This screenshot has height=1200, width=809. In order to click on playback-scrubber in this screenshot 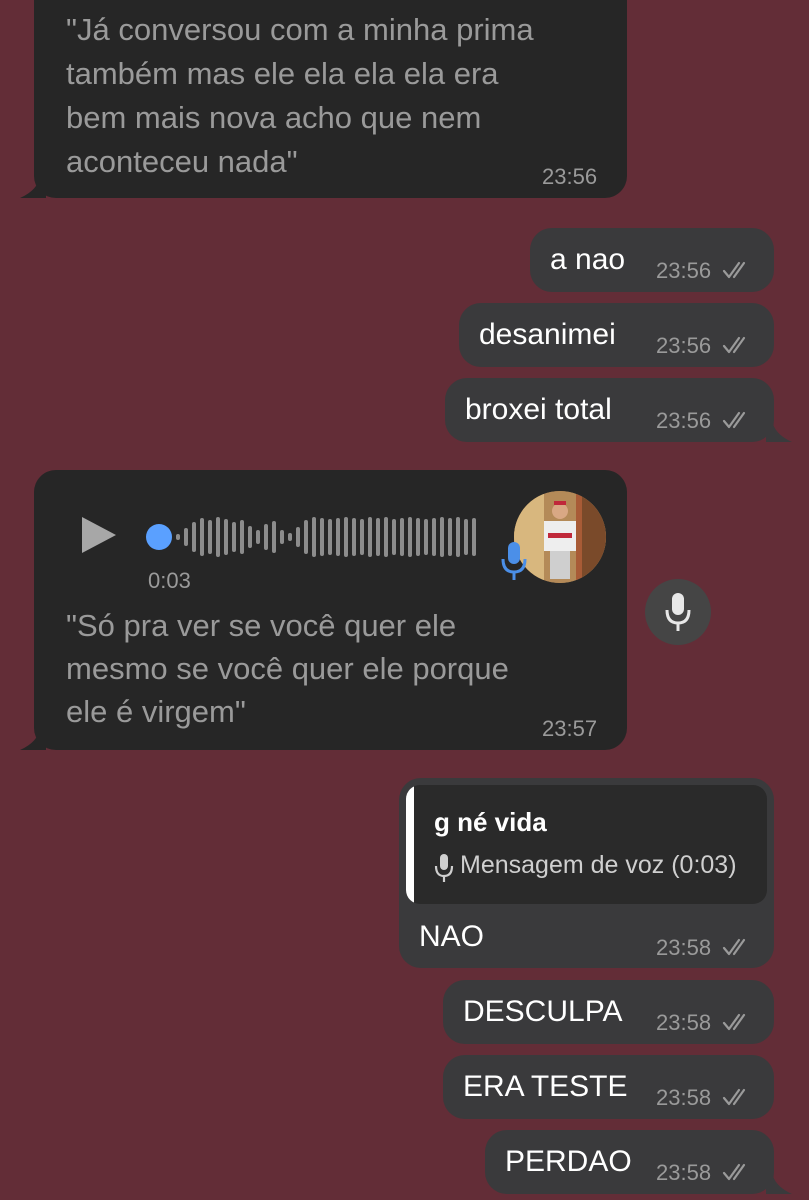, I will do `click(159, 537)`.